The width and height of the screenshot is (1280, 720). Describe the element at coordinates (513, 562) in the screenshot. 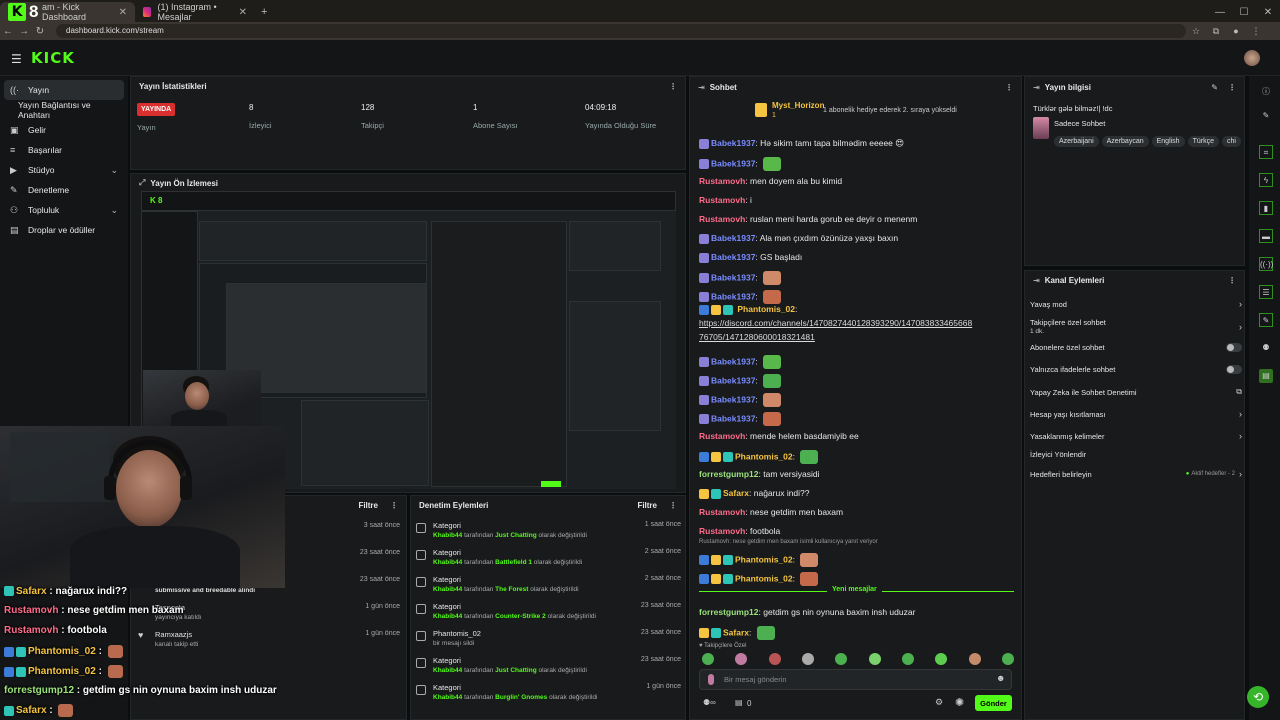

I see `modlog-category: Battlefield 1` at that location.